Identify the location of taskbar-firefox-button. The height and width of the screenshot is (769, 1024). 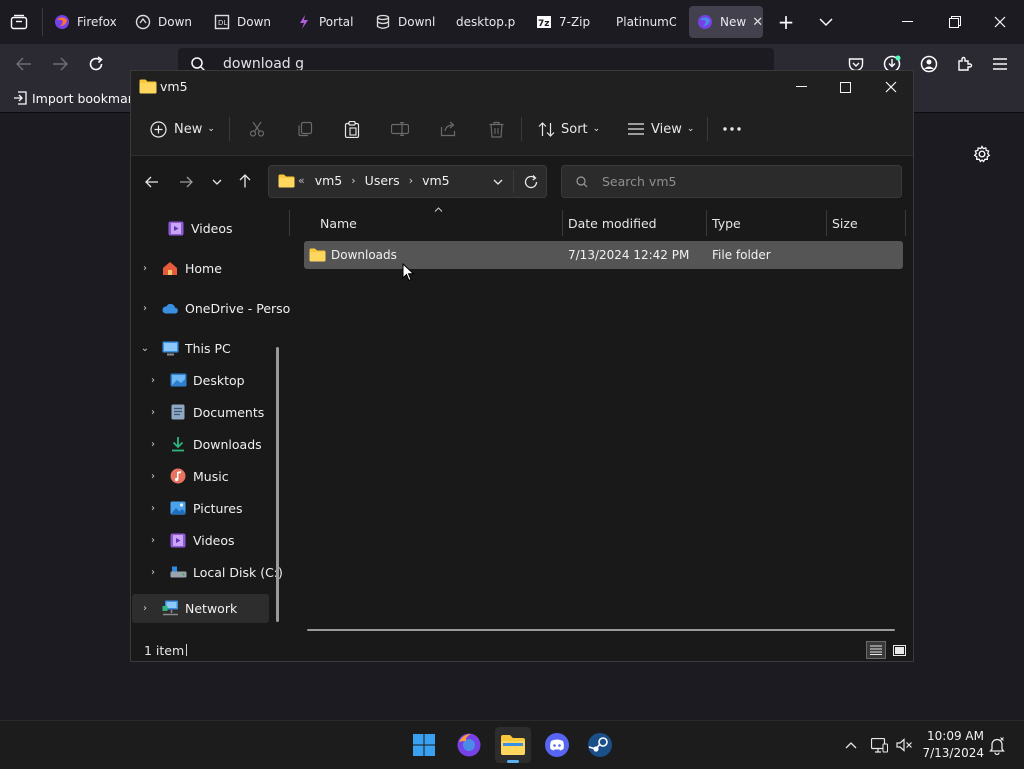
(469, 745).